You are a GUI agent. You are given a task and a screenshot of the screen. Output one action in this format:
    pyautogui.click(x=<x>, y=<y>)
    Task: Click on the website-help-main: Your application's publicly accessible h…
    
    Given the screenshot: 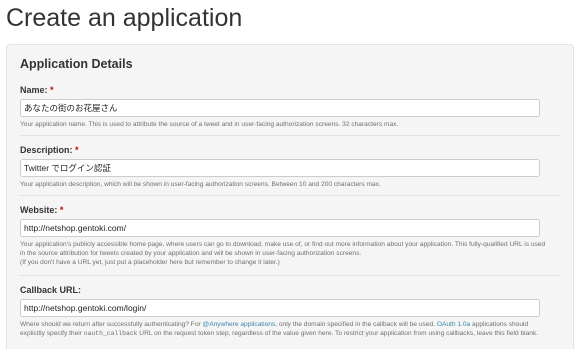 What is the action you would take?
    pyautogui.click(x=283, y=249)
    